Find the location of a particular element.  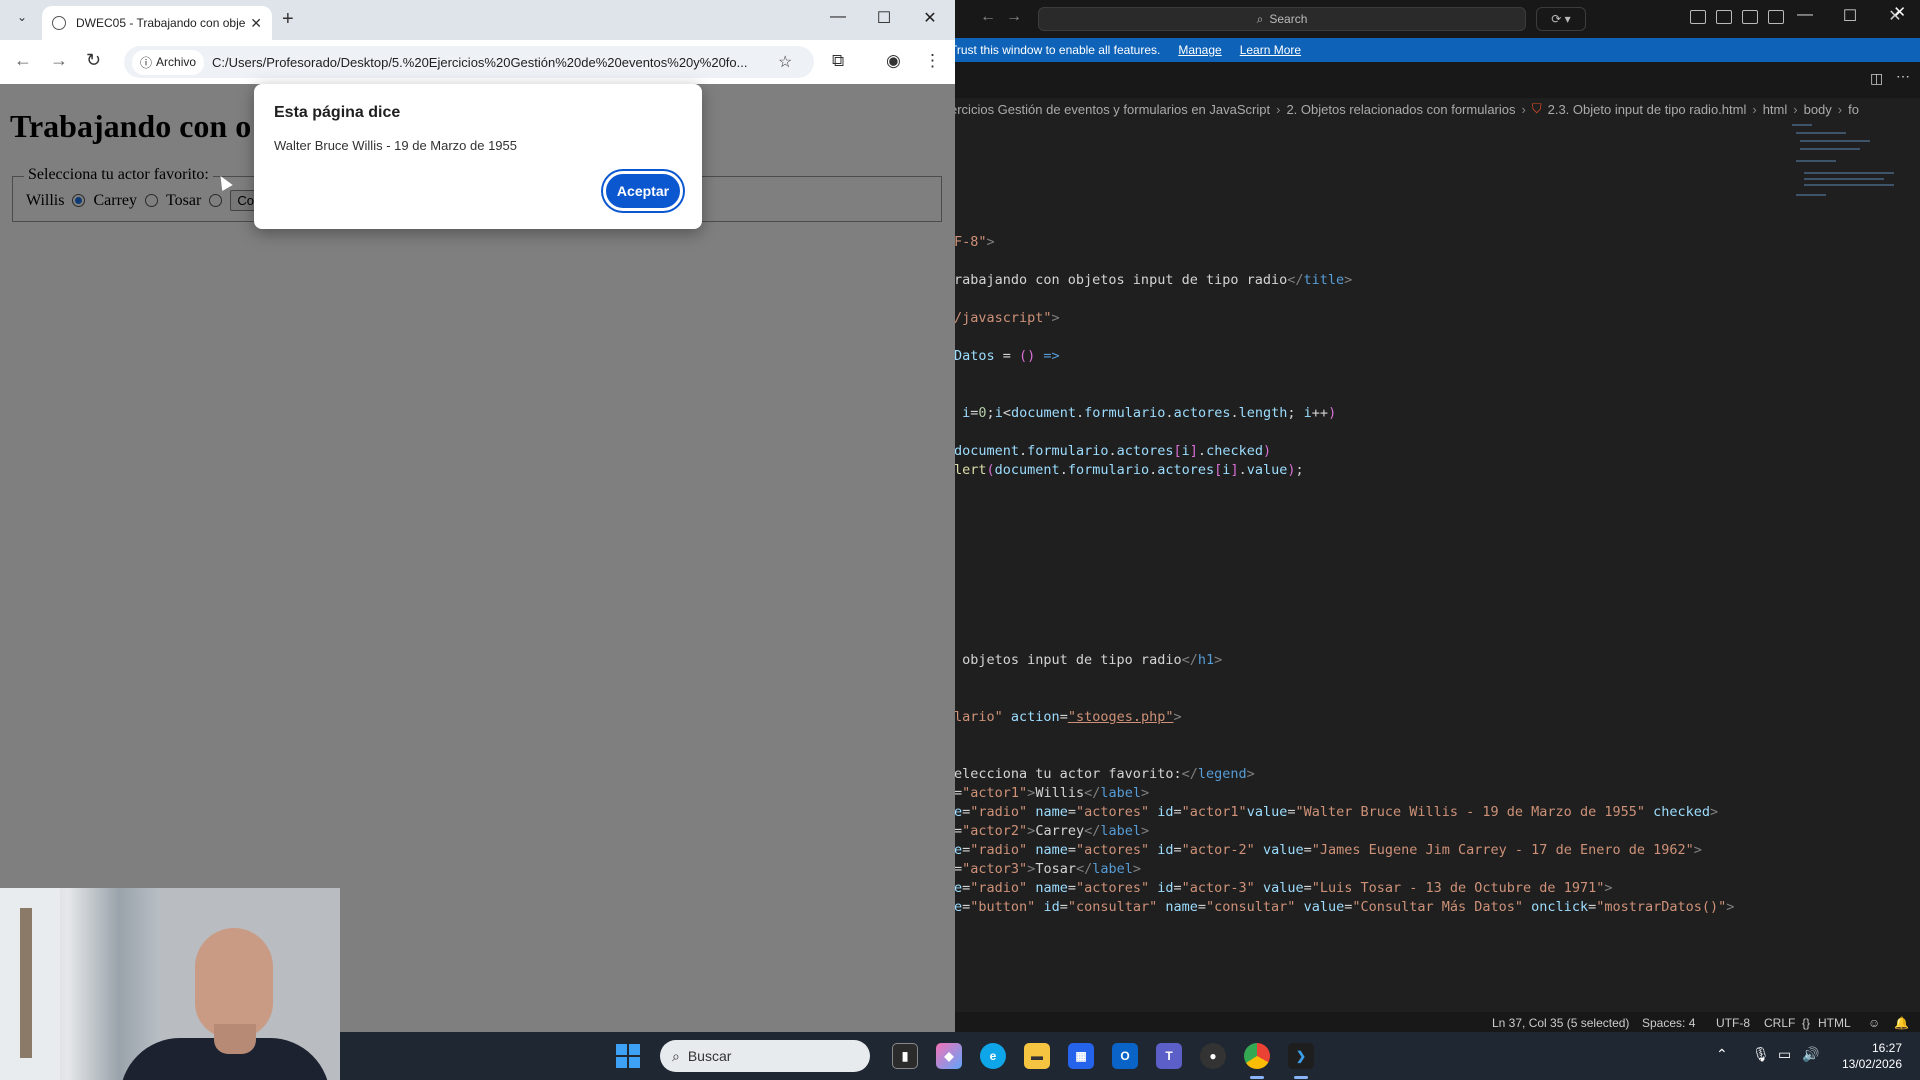

tab-search-icon: ⌄ is located at coordinates (22, 20).